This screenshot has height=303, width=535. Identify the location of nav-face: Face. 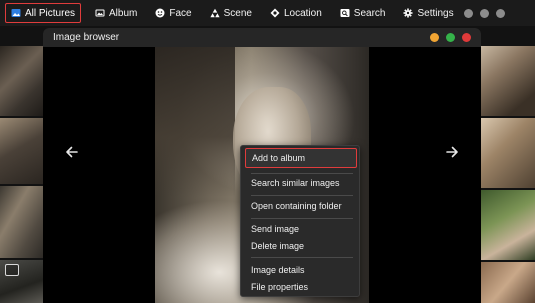
(173, 13).